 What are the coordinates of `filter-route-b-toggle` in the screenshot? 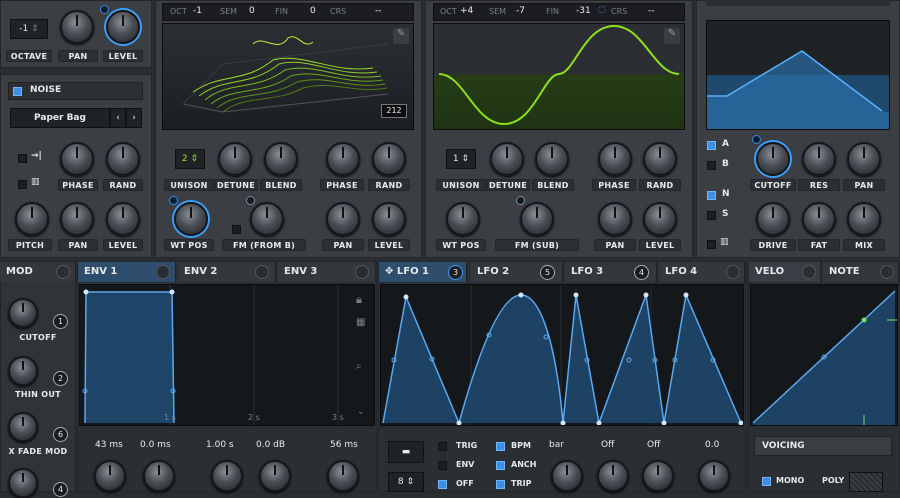 It's located at (711, 165).